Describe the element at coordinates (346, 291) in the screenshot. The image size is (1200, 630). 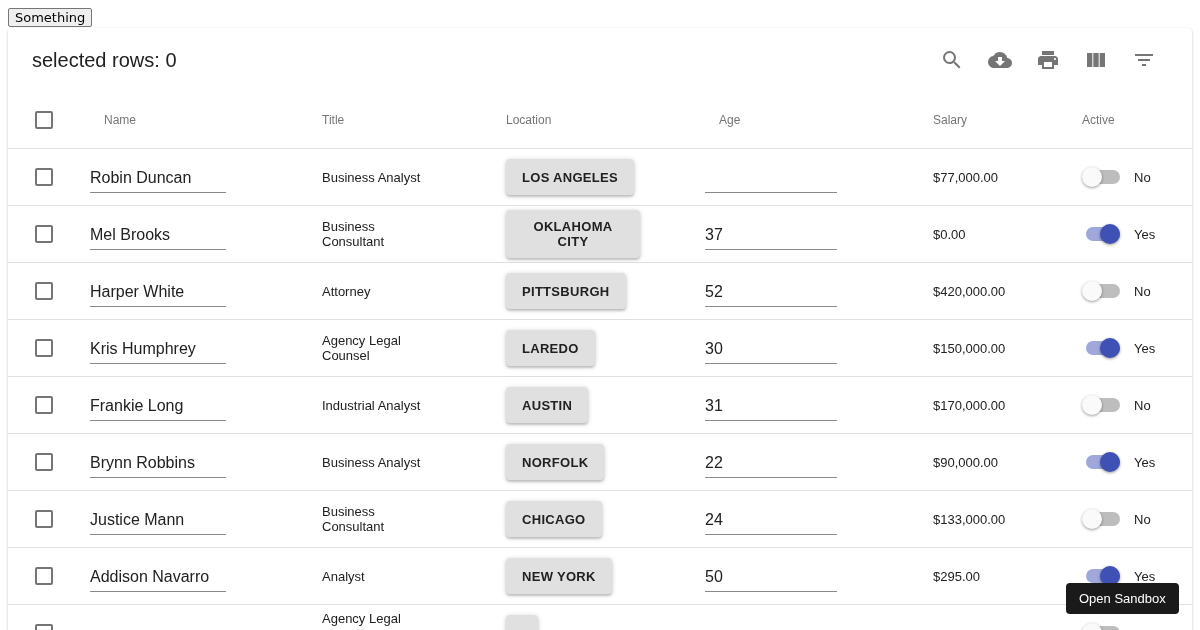
I see `job-title: Attorney` at that location.